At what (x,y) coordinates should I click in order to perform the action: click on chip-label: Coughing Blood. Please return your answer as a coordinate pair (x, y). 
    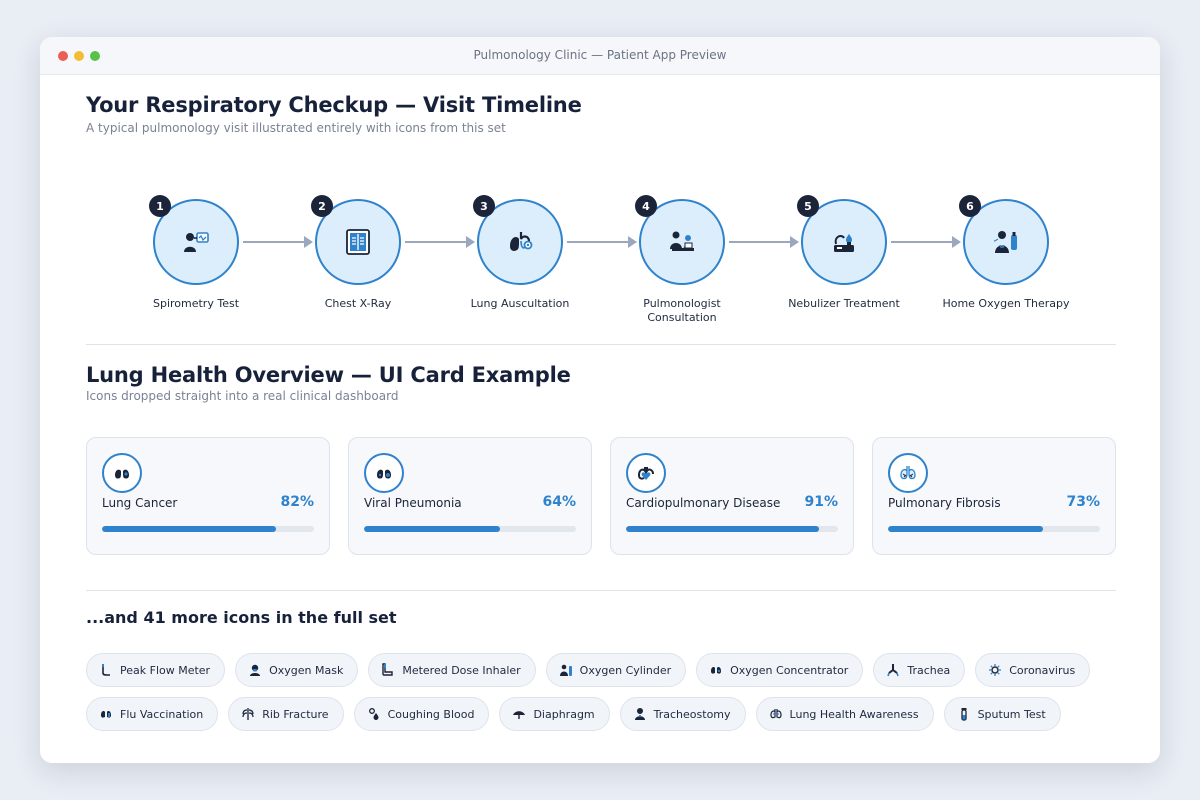
    Looking at the image, I should click on (431, 714).